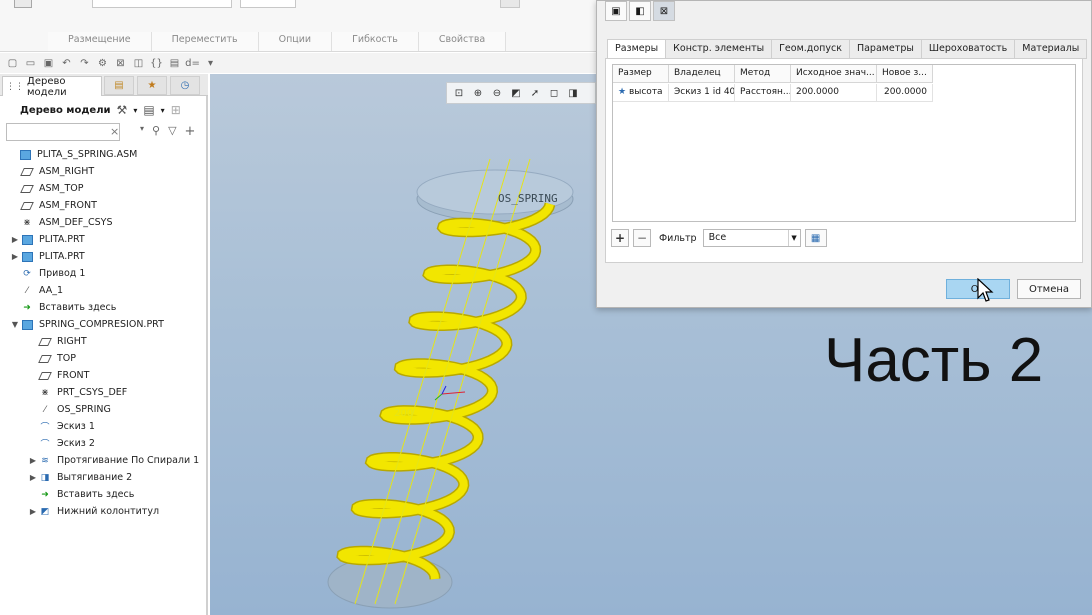 The width and height of the screenshot is (1092, 615). What do you see at coordinates (27, 325) in the screenshot?
I see `part-icon` at bounding box center [27, 325].